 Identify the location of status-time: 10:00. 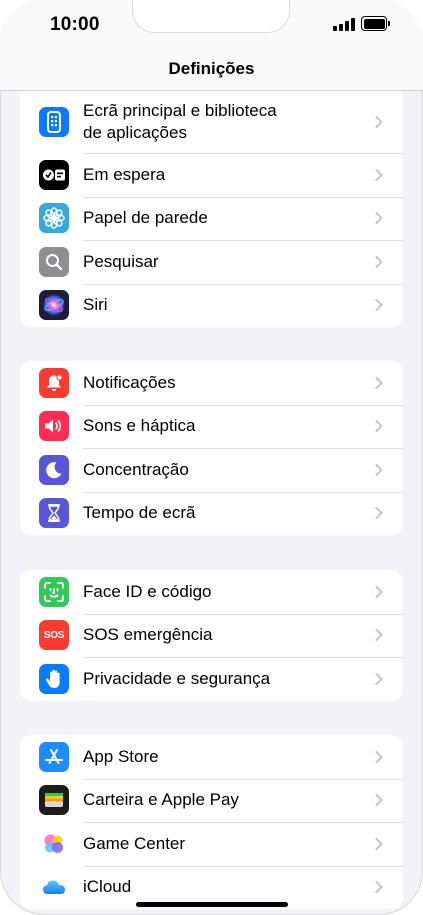
(75, 24).